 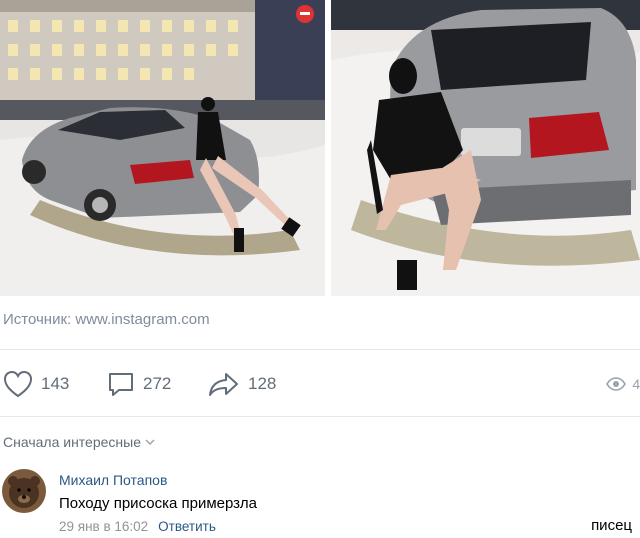 What do you see at coordinates (18, 384) in the screenshot?
I see `heart-icon` at bounding box center [18, 384].